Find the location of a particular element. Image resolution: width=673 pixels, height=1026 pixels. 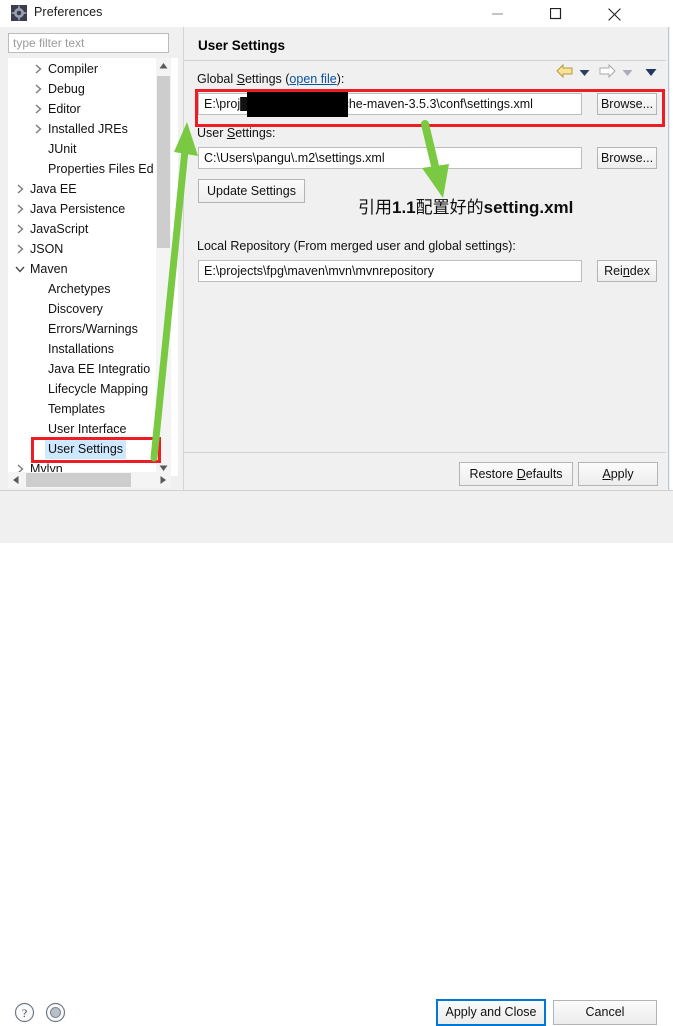

sidebar-item-label: Installations is located at coordinates (81, 349).